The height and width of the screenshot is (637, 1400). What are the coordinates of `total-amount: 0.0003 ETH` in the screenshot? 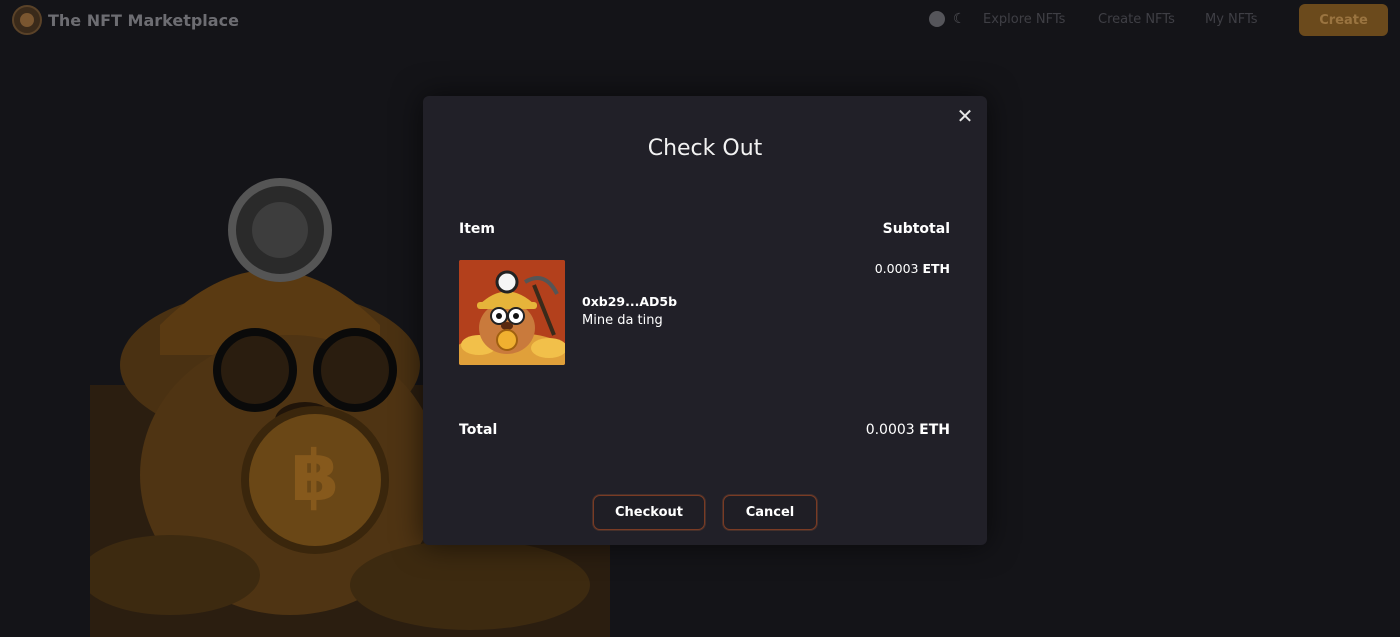 It's located at (908, 430).